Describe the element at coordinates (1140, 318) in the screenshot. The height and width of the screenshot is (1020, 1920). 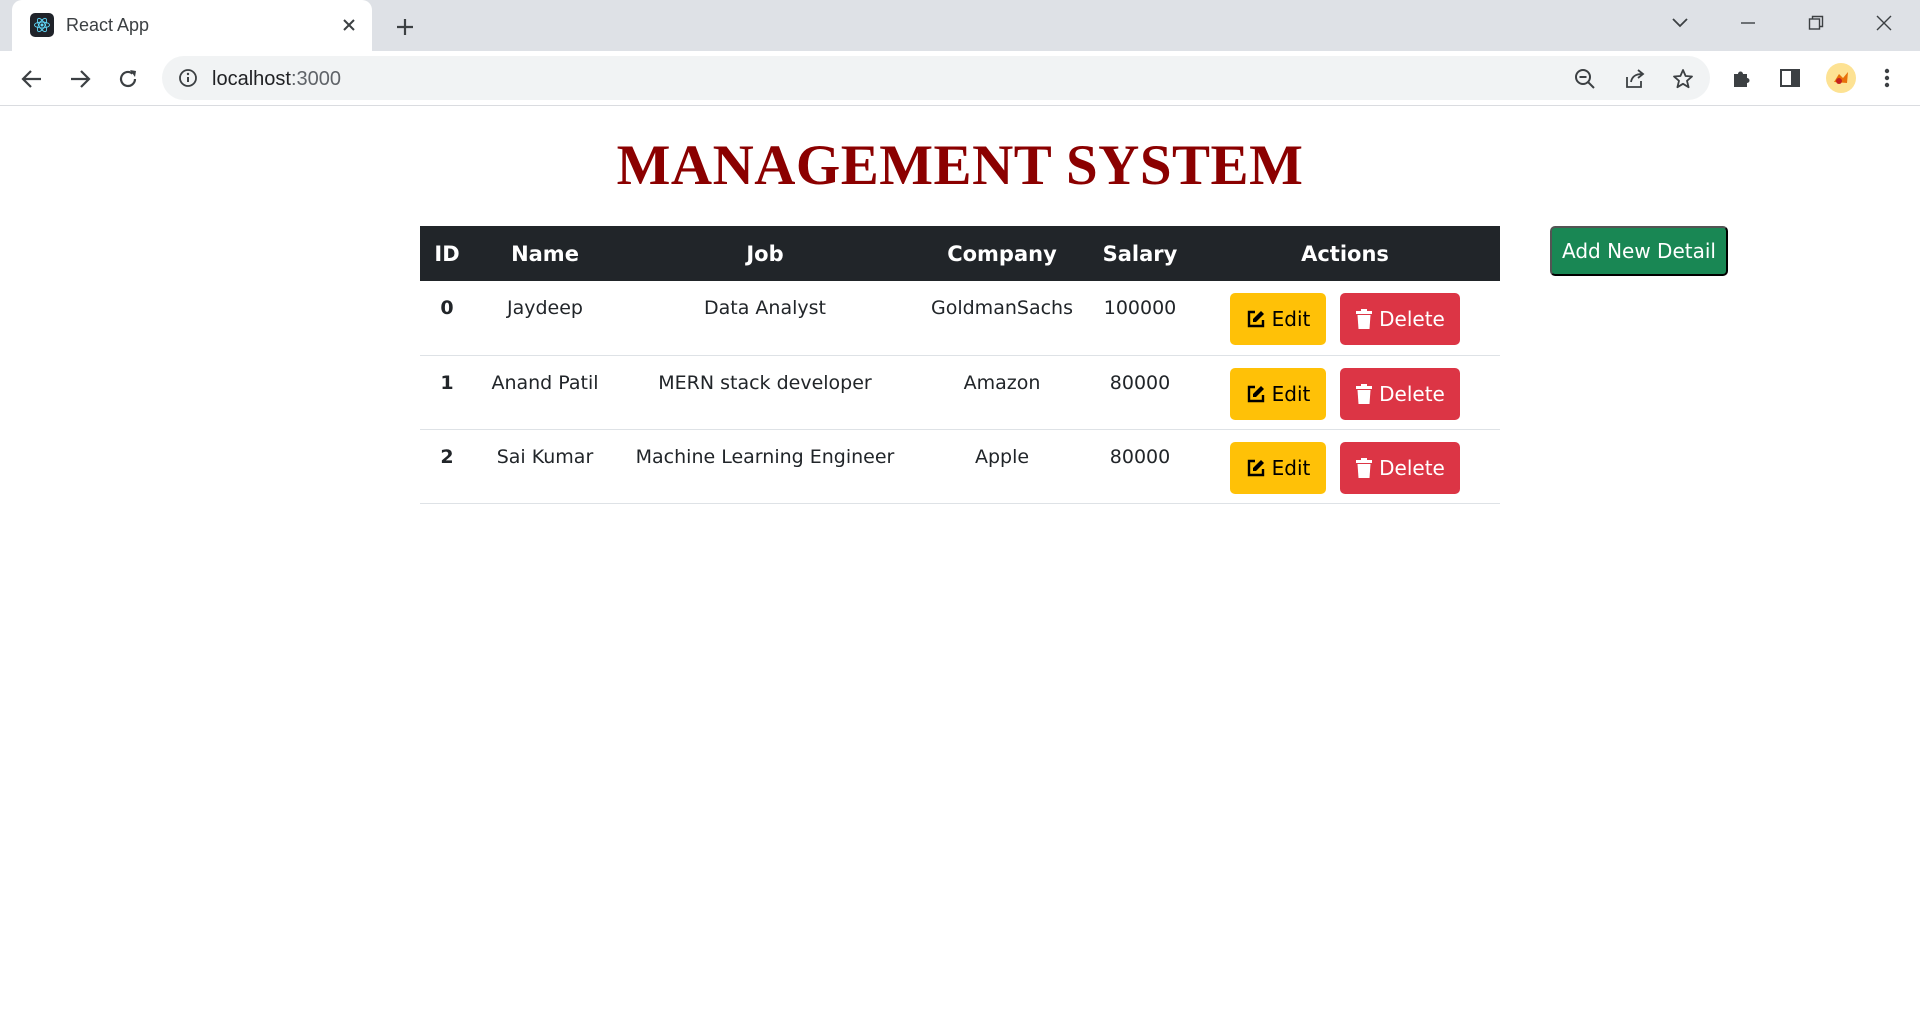
I see `cell-salary: 100000` at that location.